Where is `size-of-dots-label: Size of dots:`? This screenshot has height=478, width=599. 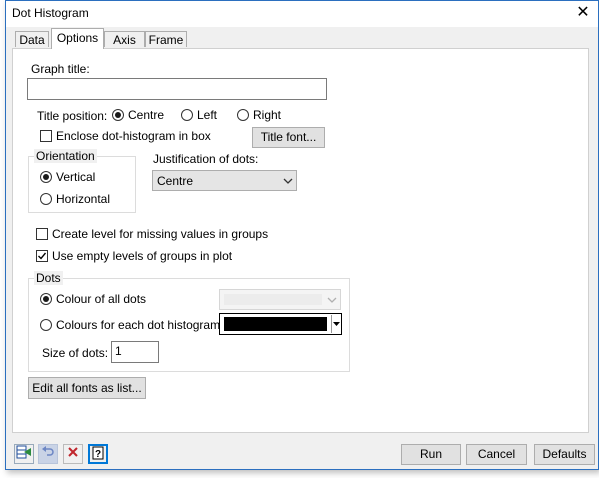
size-of-dots-label: Size of dots: is located at coordinates (75, 353).